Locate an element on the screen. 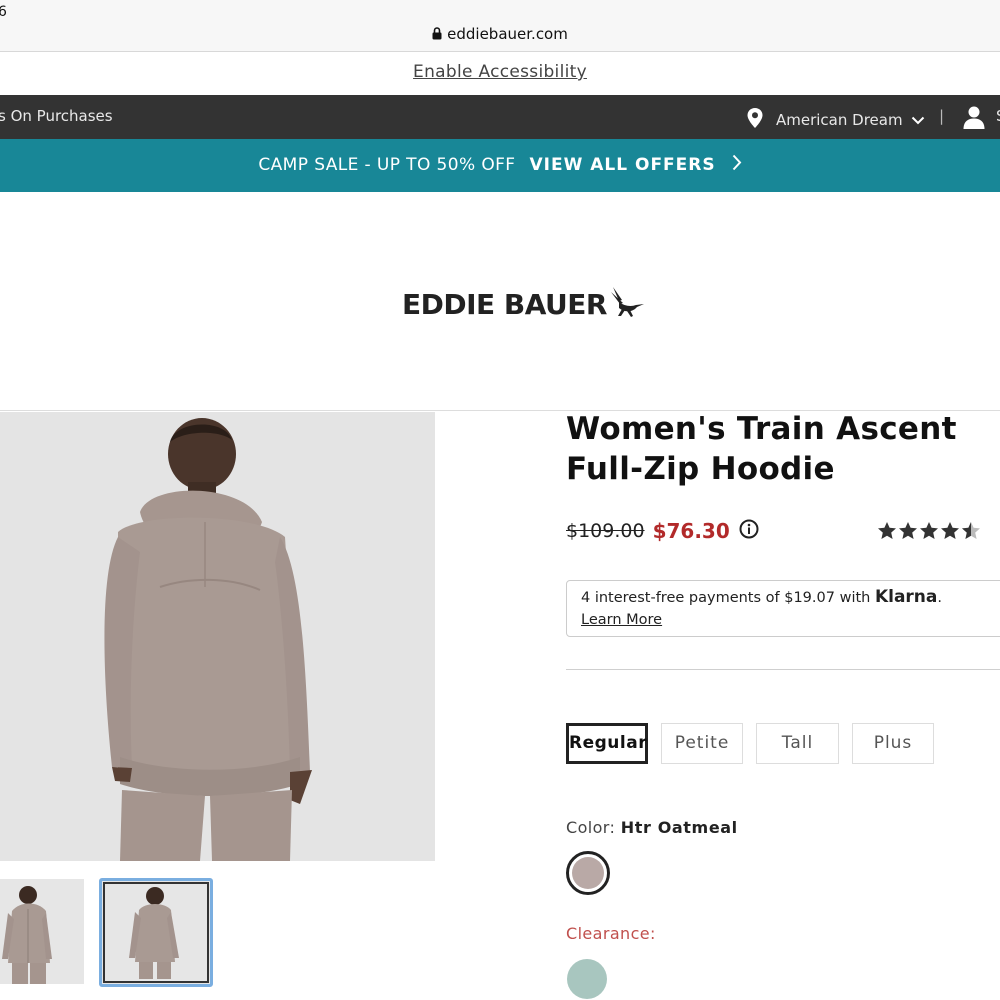 The width and height of the screenshot is (1000, 1000). status-time: 6 is located at coordinates (3, 12).